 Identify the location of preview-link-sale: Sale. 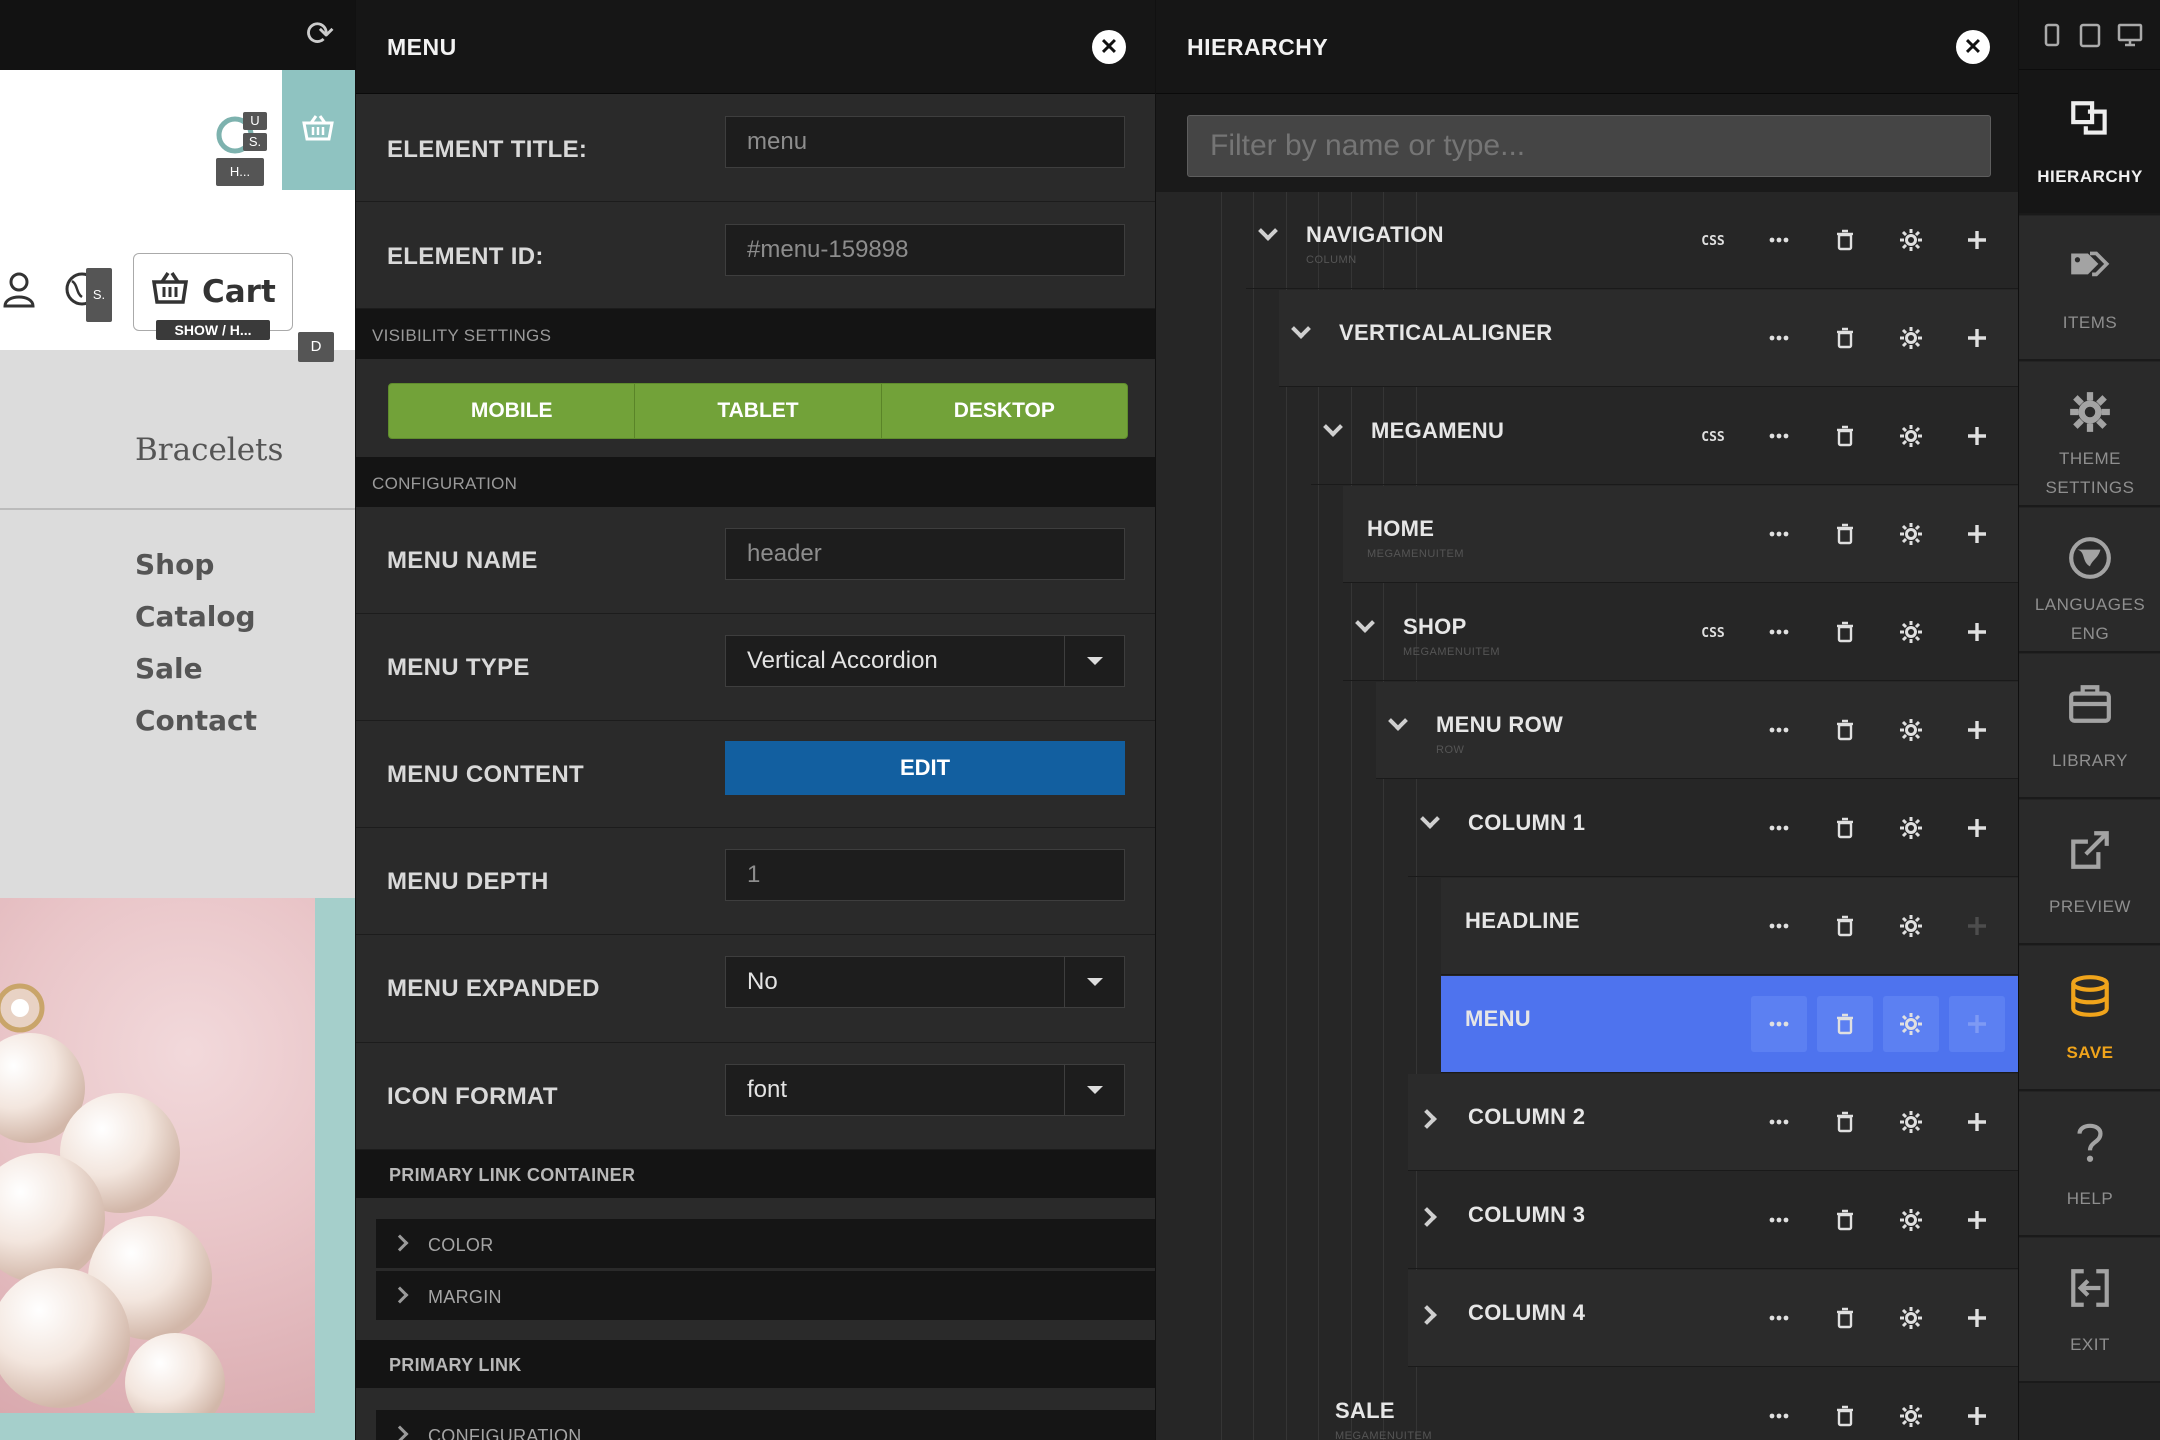
(169, 668).